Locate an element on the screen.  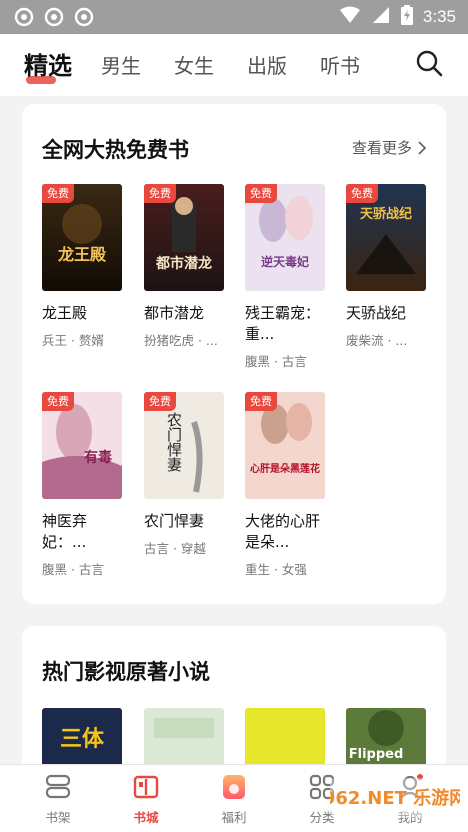
tab-publish: 出版 is located at coordinates (267, 64).